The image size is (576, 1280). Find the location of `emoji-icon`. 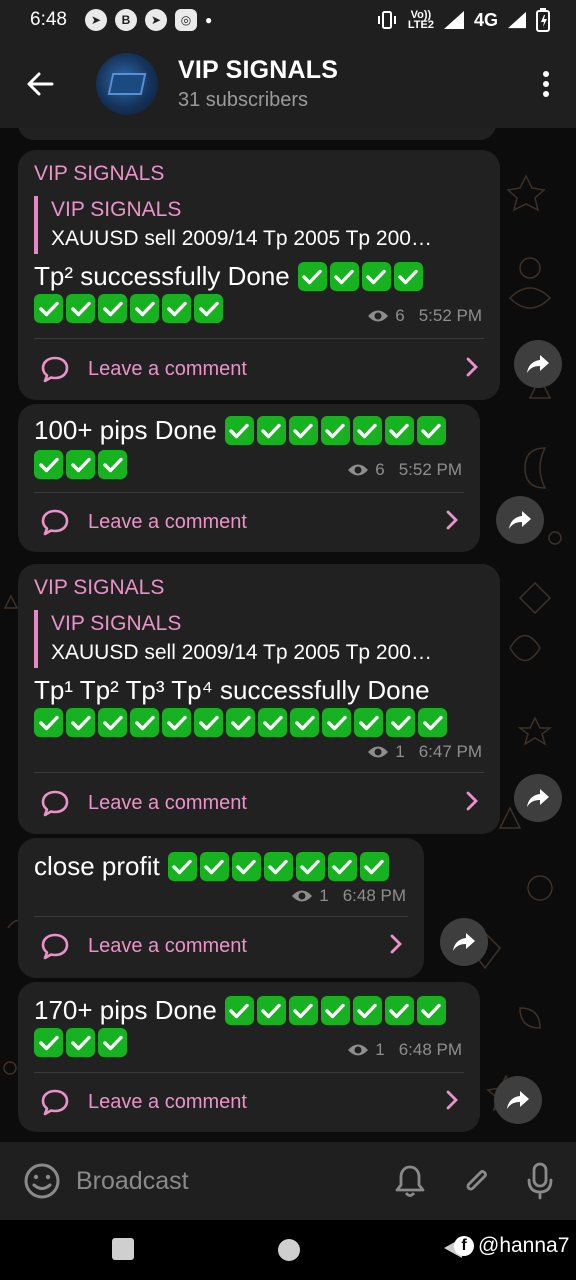

emoji-icon is located at coordinates (42, 1181).